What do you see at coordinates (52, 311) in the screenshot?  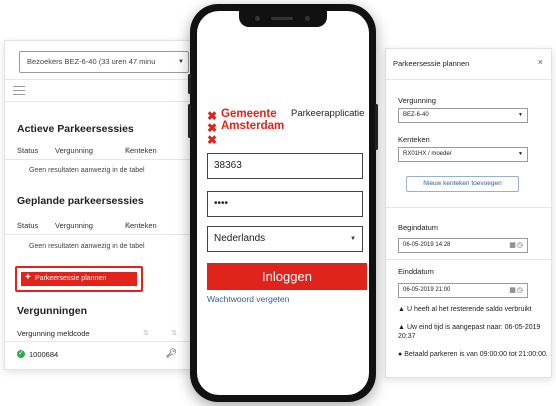 I see `permits-title: Vergunningen` at bounding box center [52, 311].